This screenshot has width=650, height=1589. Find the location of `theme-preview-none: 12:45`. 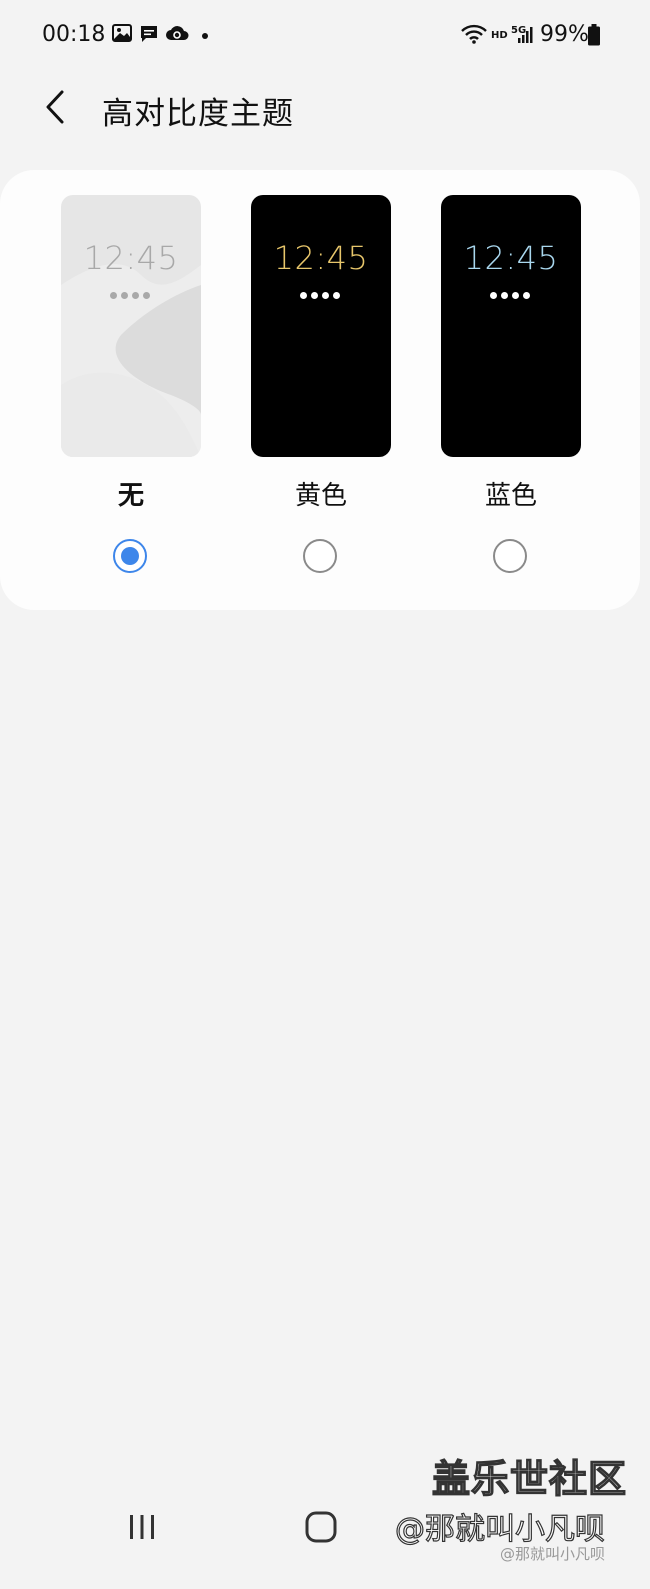

theme-preview-none: 12:45 is located at coordinates (131, 326).